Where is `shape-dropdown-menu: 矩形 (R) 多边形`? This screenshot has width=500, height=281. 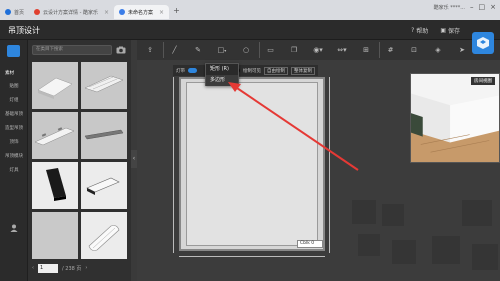 shape-dropdown-menu: 矩形 (R) 多边形 is located at coordinates (222, 74).